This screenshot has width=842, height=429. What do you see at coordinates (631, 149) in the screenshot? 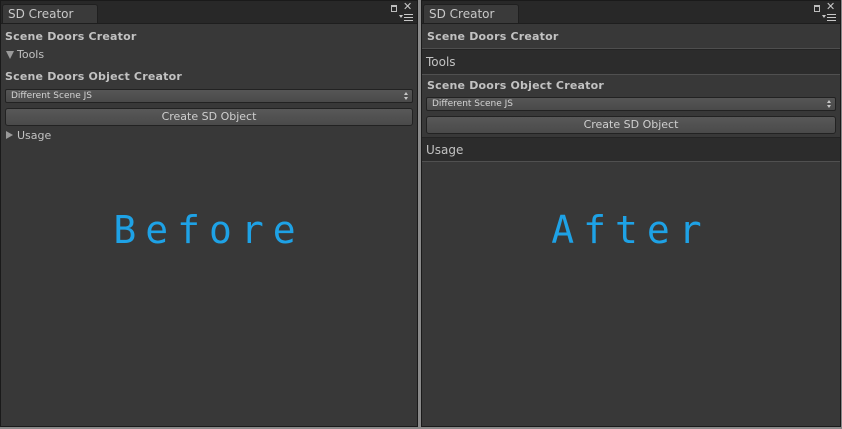
I see `usage-section: Usage` at bounding box center [631, 149].